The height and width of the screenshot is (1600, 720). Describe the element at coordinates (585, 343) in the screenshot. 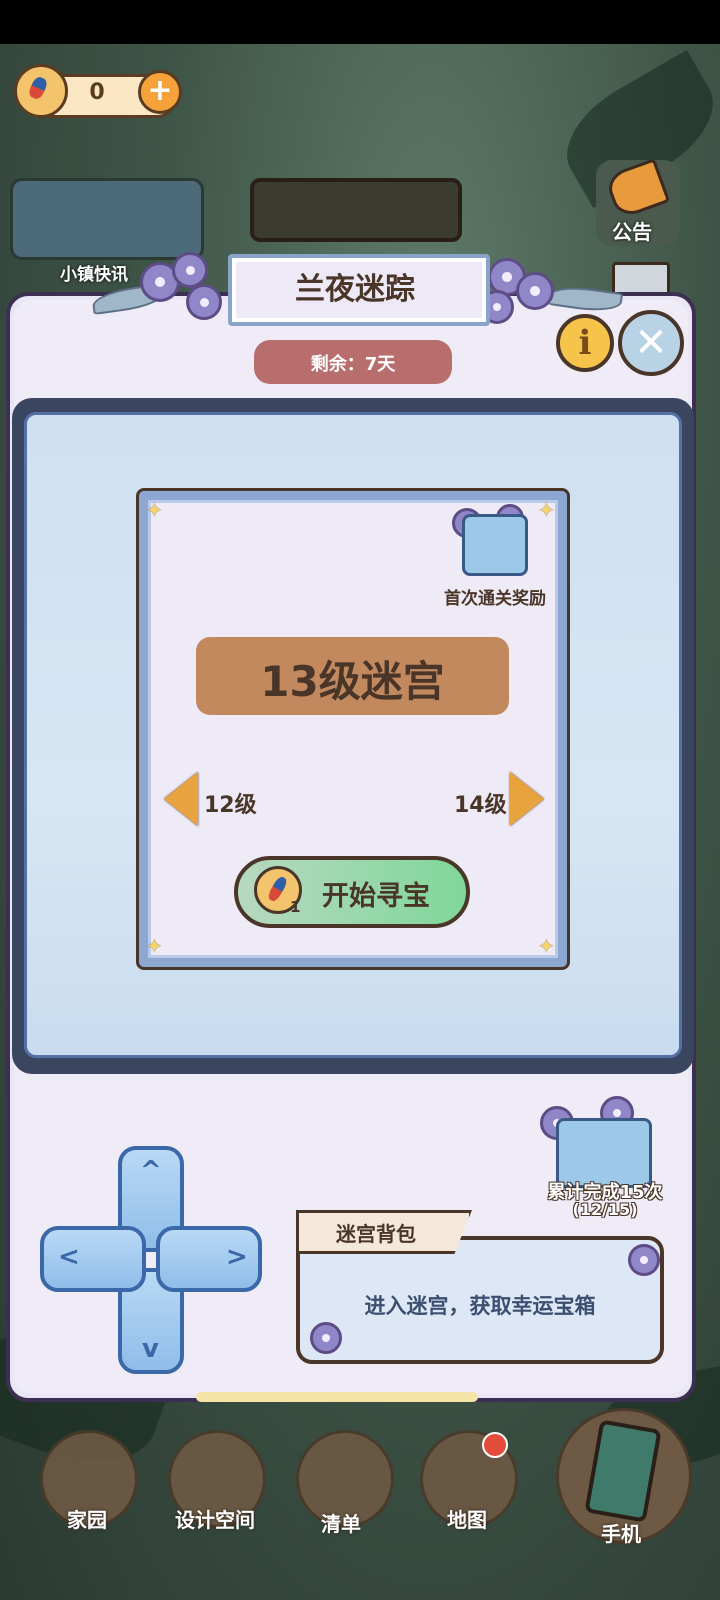

I see `info-button: i` at that location.